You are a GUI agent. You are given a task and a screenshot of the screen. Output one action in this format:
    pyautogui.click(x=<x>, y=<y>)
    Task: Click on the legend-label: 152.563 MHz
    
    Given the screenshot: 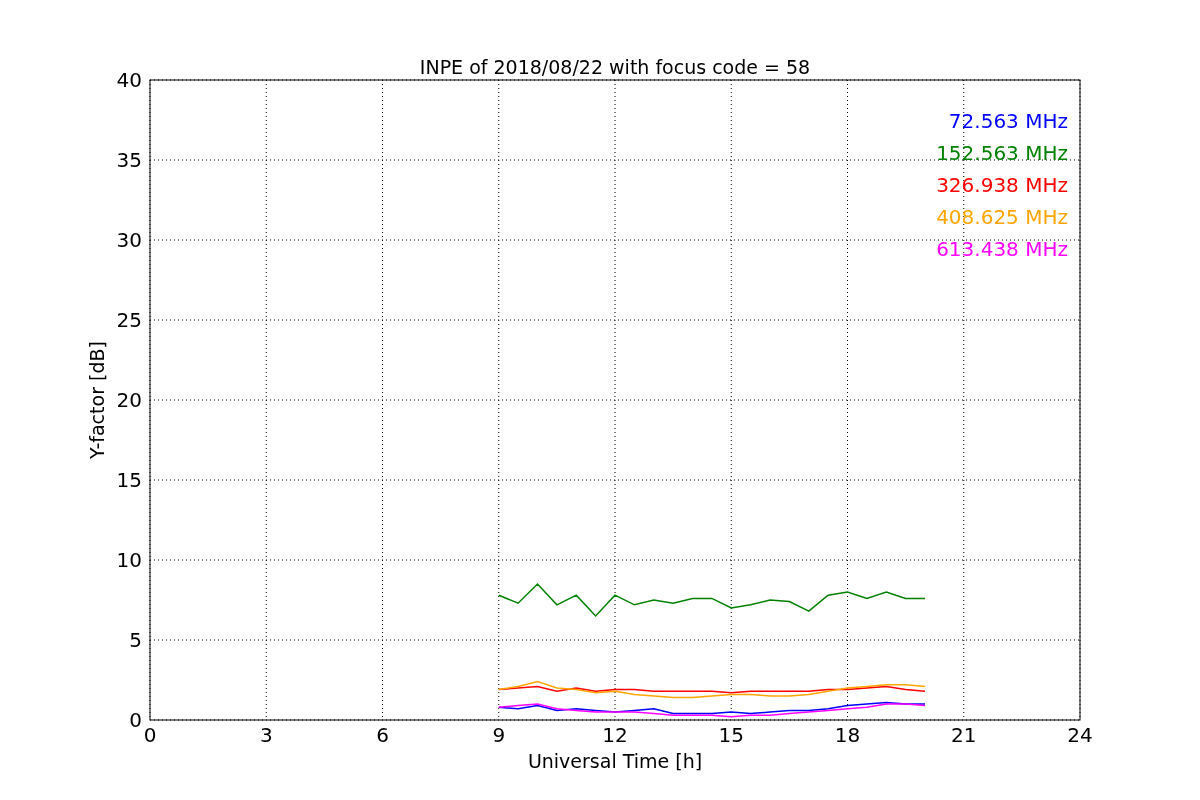 What is the action you would take?
    pyautogui.click(x=1002, y=153)
    